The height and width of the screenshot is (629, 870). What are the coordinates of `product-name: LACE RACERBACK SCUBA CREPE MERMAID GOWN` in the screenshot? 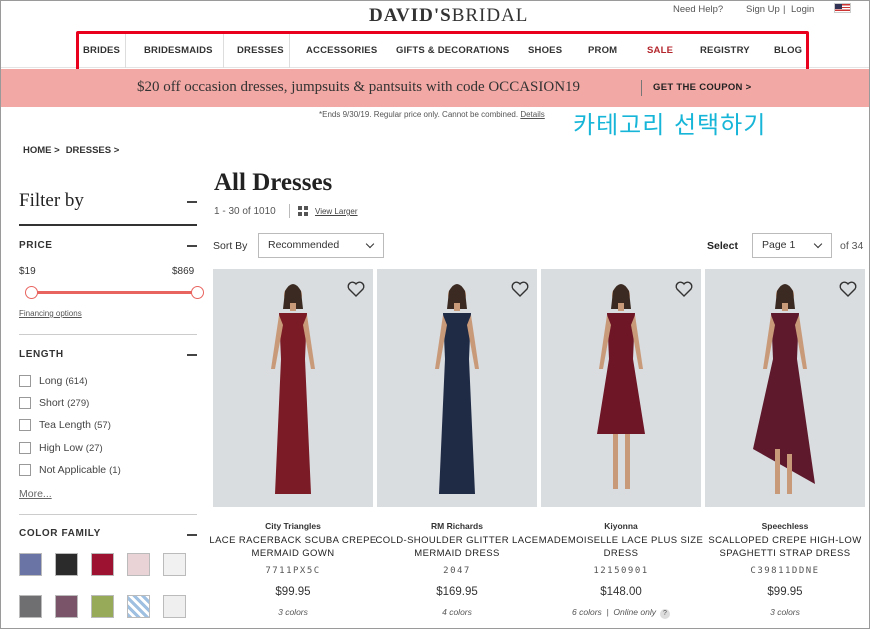 It's located at (293, 547).